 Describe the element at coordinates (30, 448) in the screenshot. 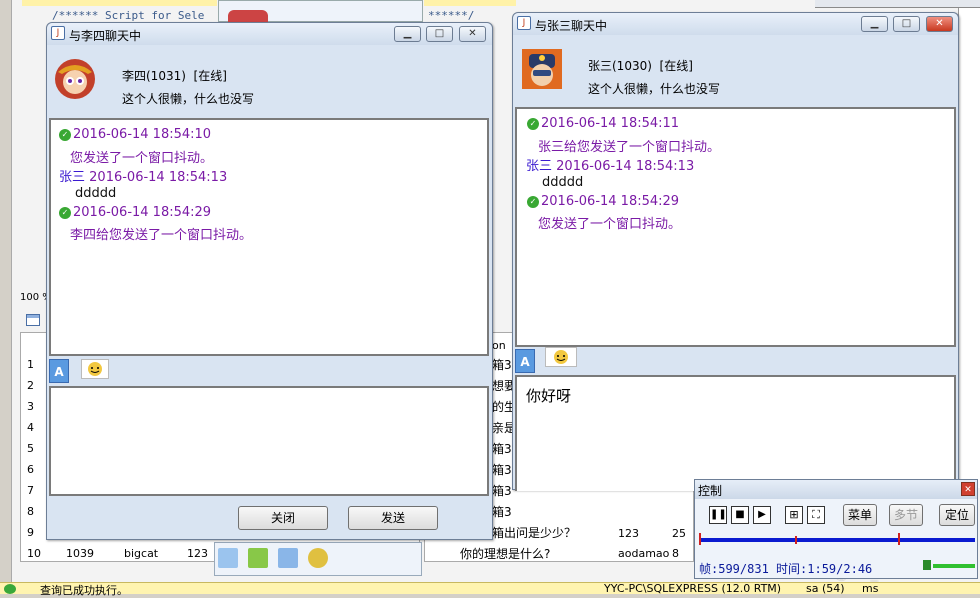

I see `row-number: 5` at that location.